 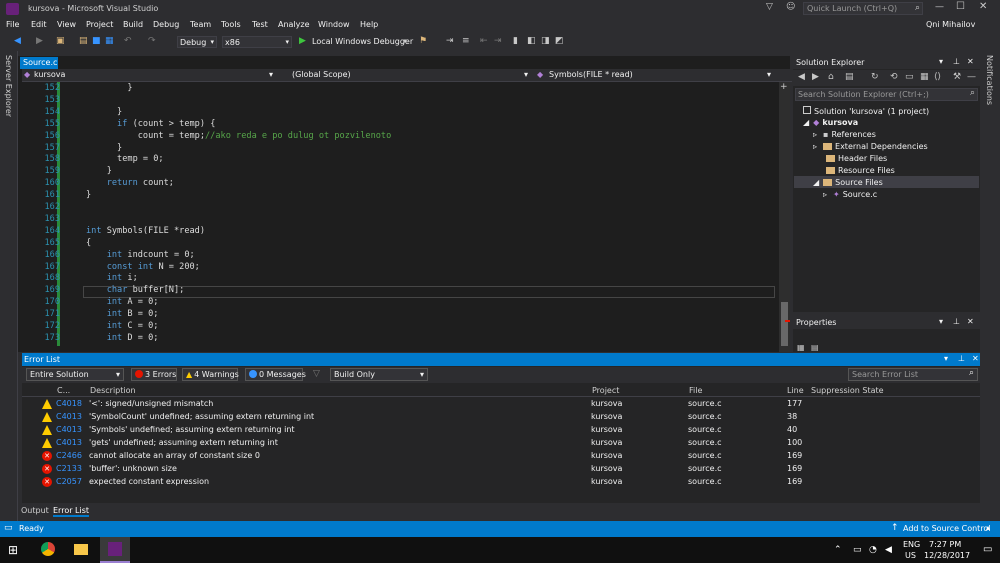 I want to click on code-text: const int N = 200;, so click(x=143, y=267).